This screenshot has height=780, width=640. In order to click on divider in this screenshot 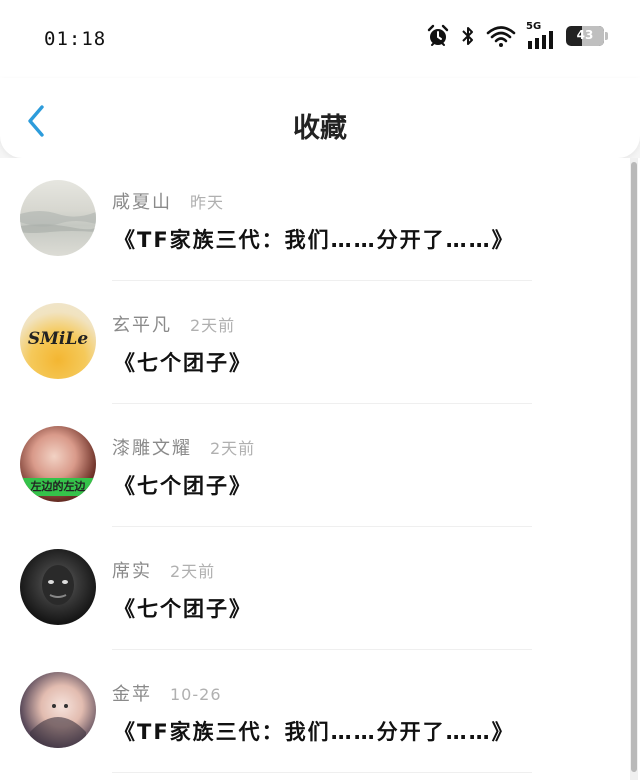, I will do `click(322, 772)`.